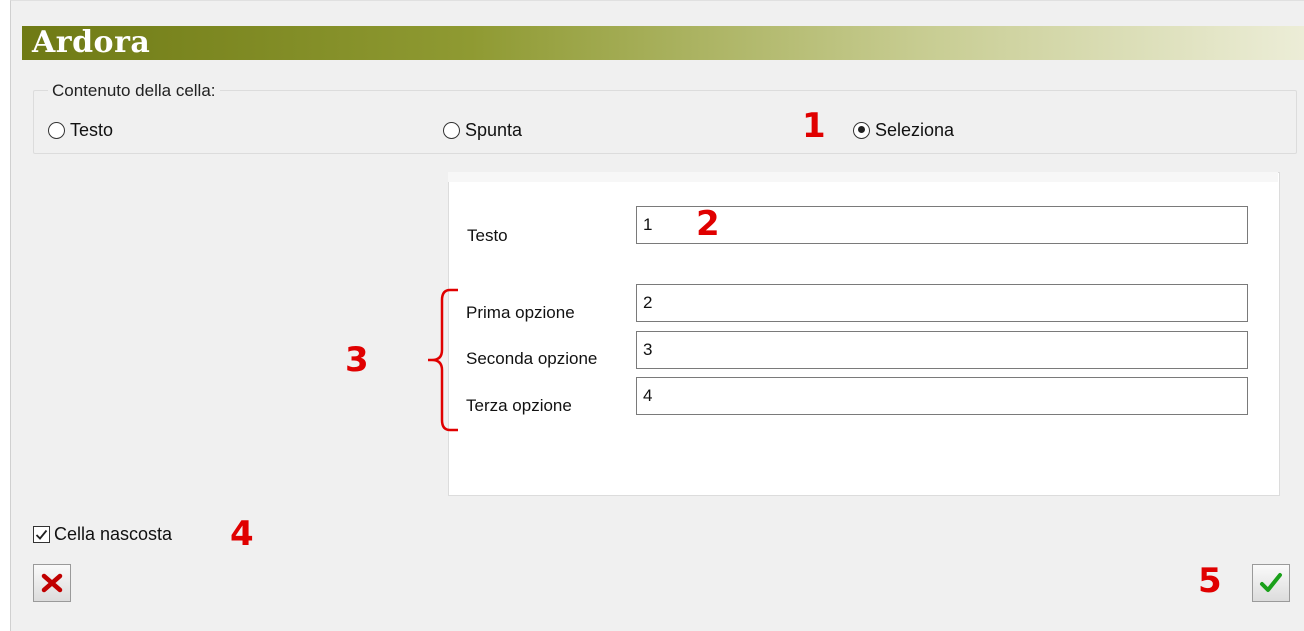 Image resolution: width=1304 pixels, height=631 pixels. What do you see at coordinates (242, 534) in the screenshot?
I see `annotation-4: 4` at bounding box center [242, 534].